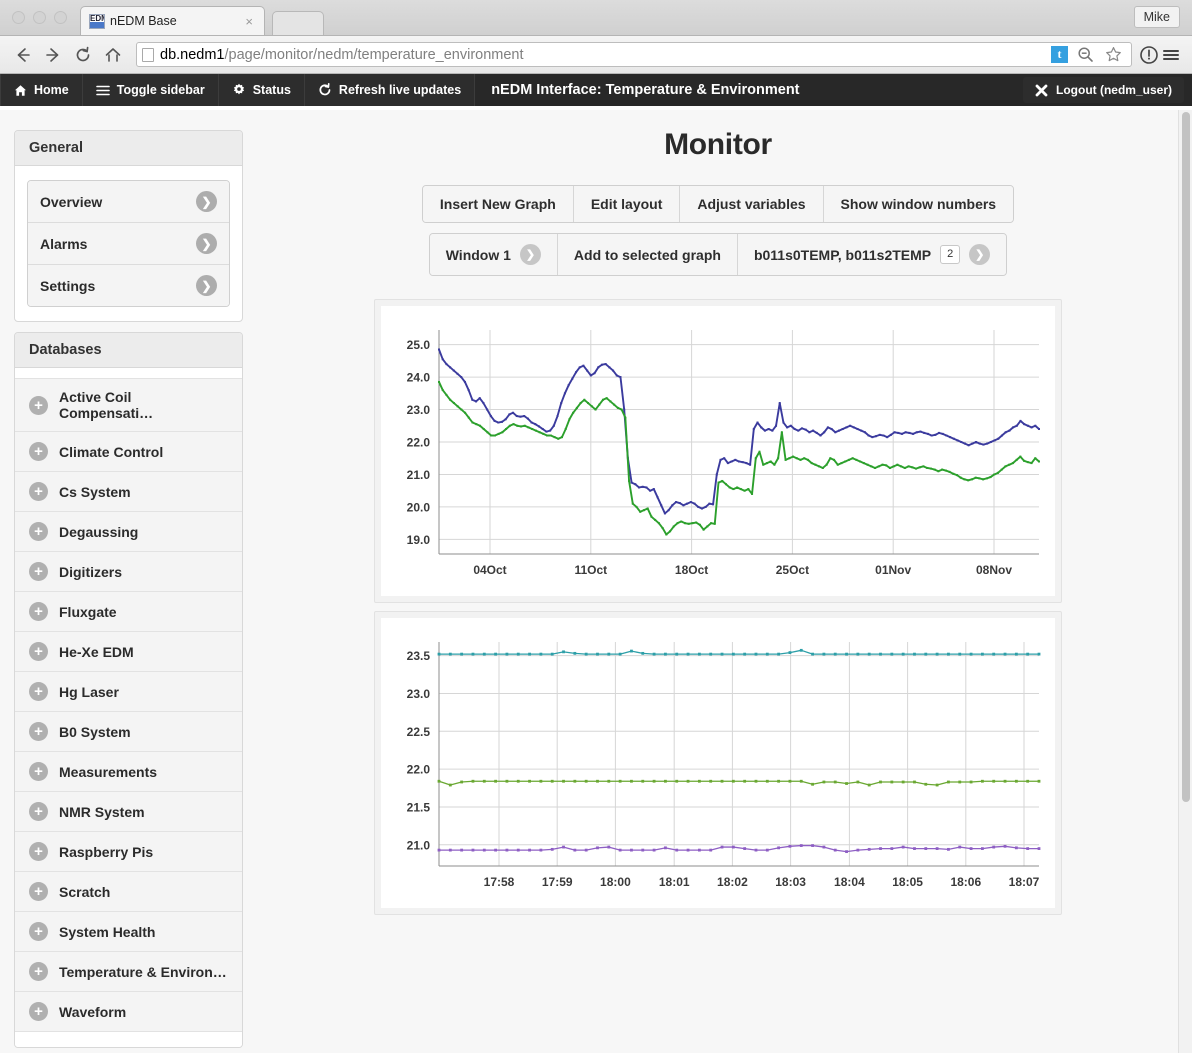  Describe the element at coordinates (1059, 54) in the screenshot. I see `tumblr-badge-icon: t` at that location.